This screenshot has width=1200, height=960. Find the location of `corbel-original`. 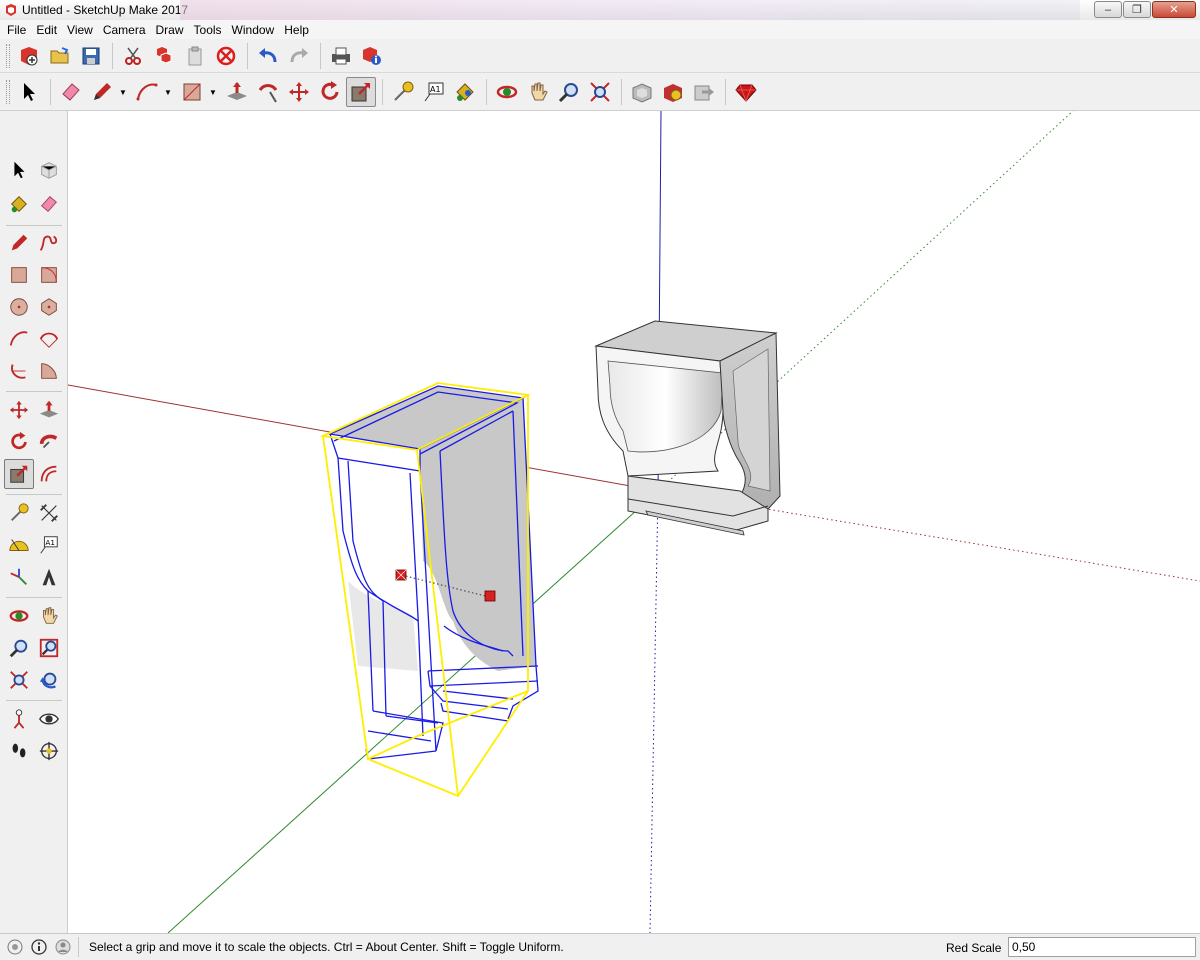

corbel-original is located at coordinates (687, 428).